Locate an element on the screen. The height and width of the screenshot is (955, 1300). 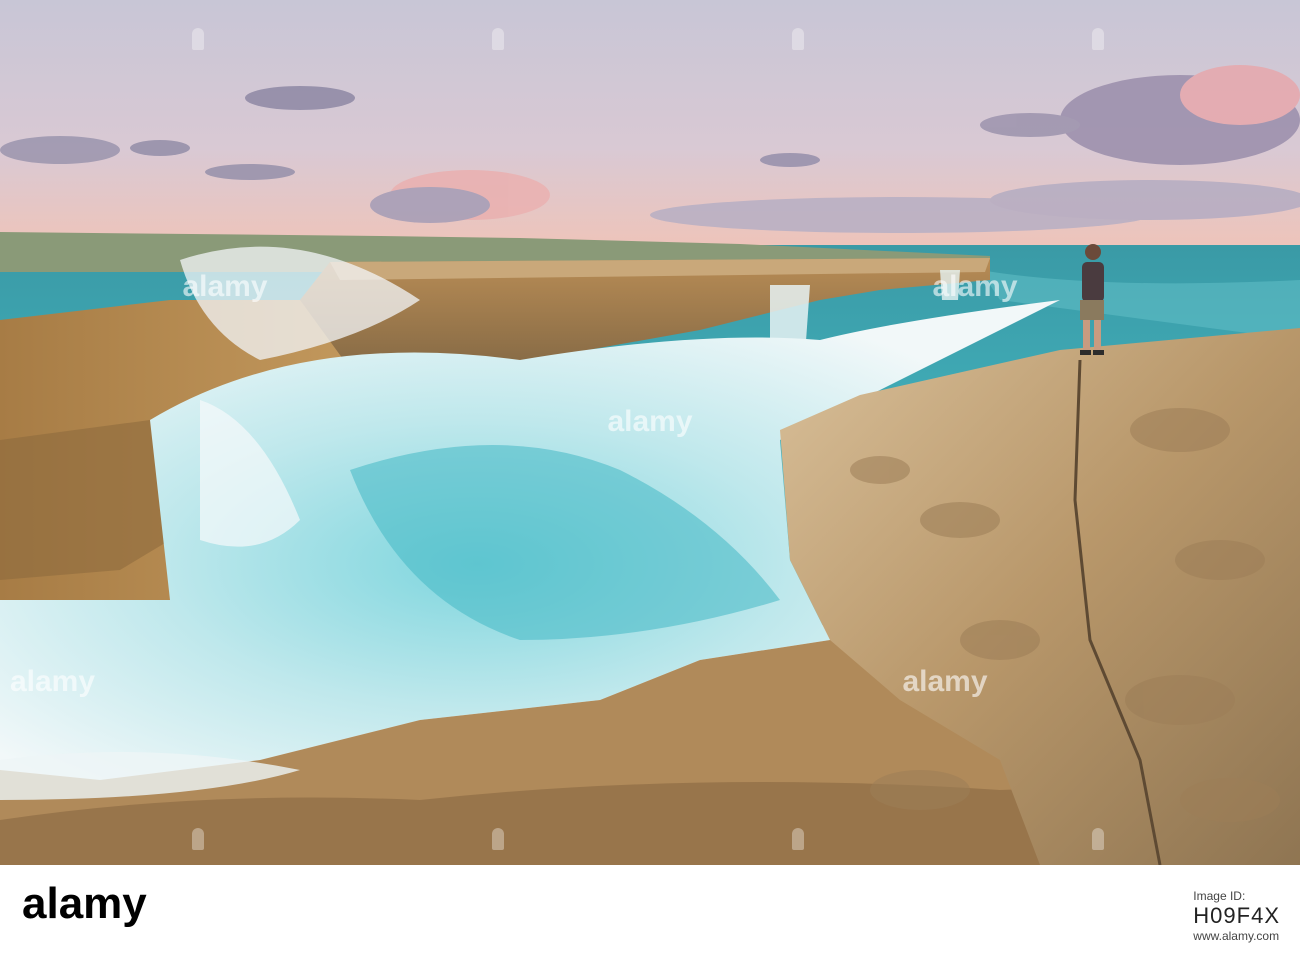
image-id-value: H09F4X is located at coordinates (1236, 915).